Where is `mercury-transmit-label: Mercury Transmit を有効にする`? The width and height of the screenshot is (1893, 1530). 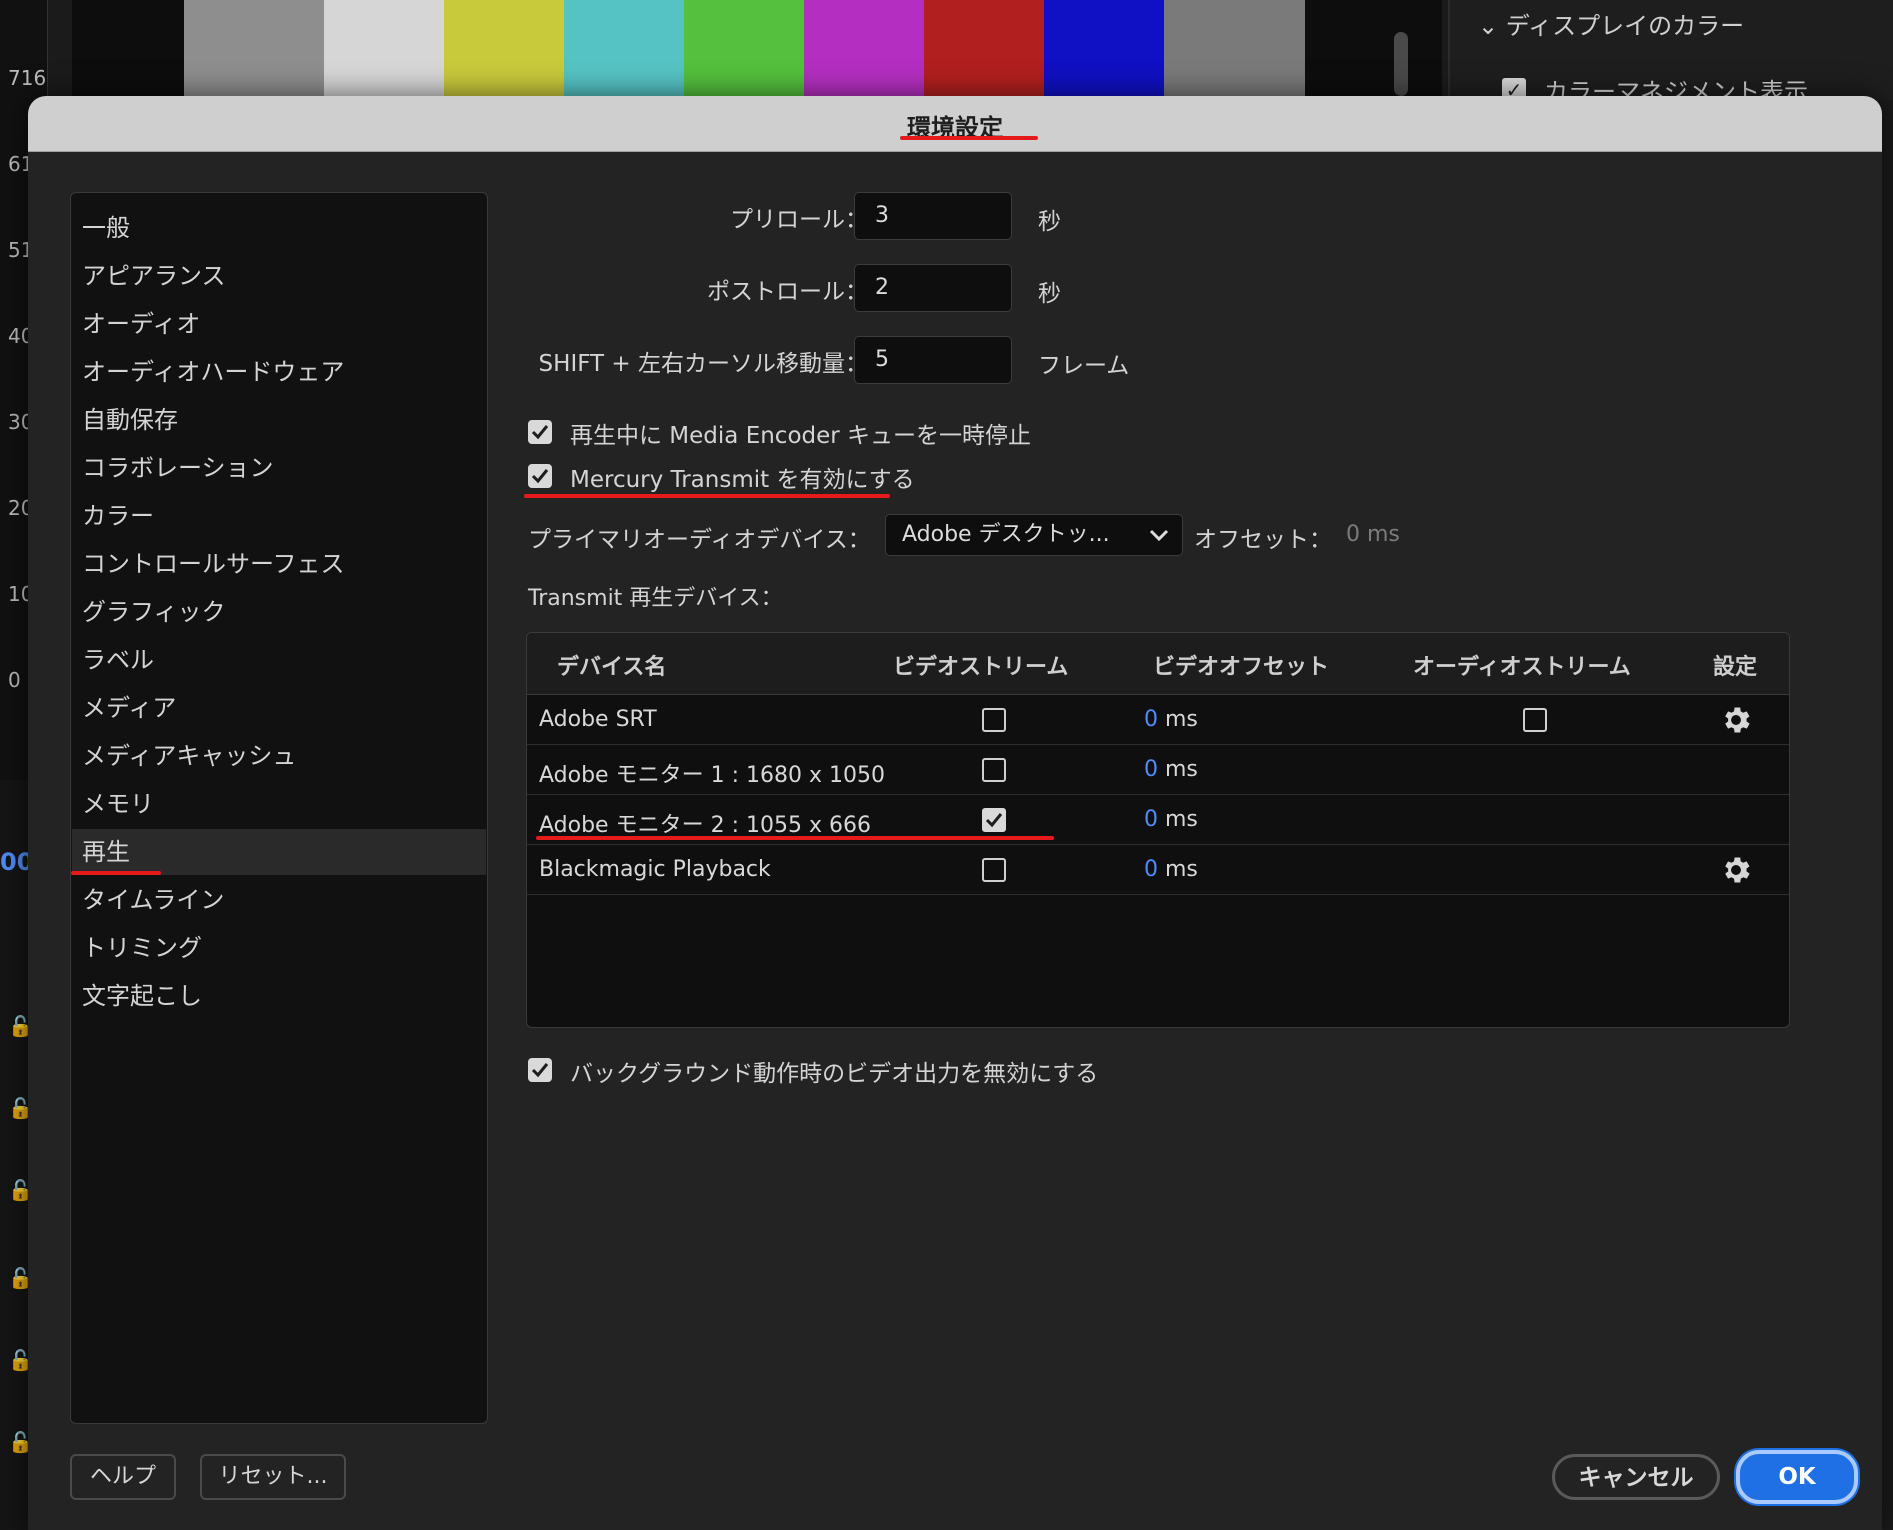
mercury-transmit-label: Mercury Transmit を有効にする is located at coordinates (742, 480).